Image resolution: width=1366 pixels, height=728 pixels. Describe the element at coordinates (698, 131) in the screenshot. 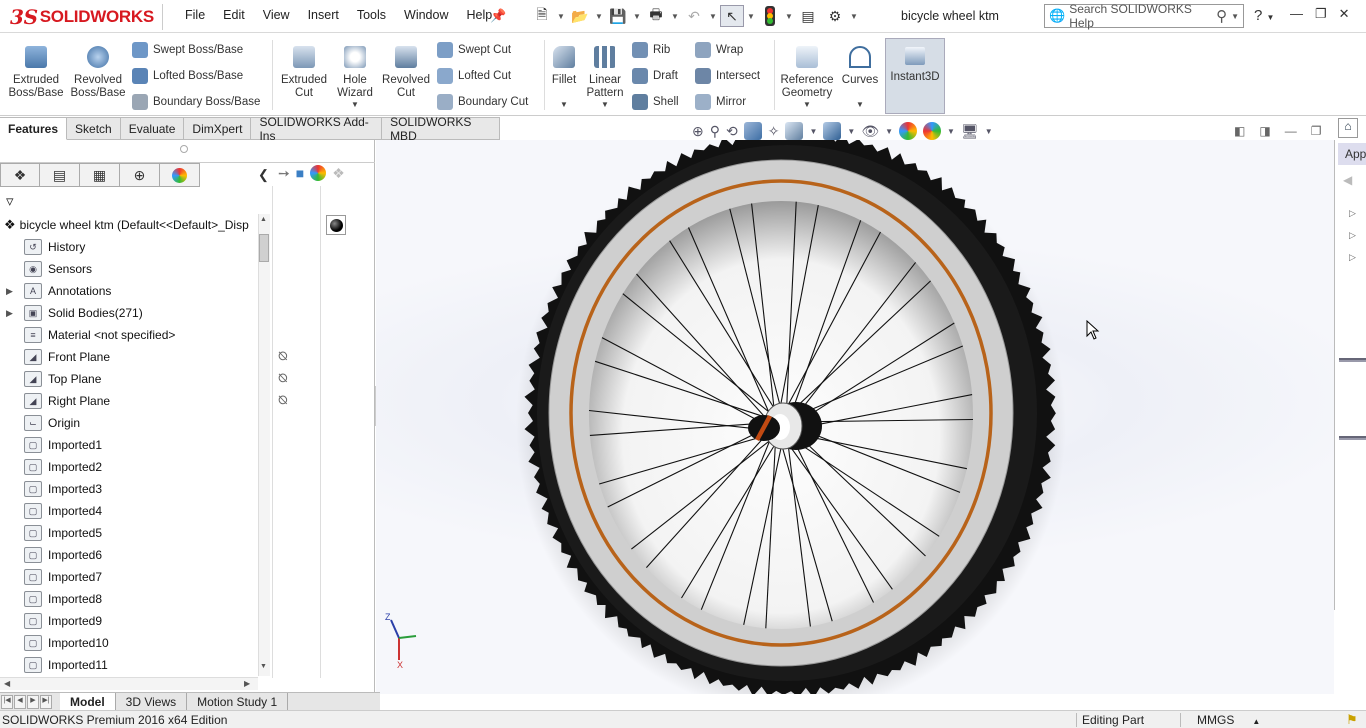

I see `zoom-to-fit-icon: ⊕` at that location.